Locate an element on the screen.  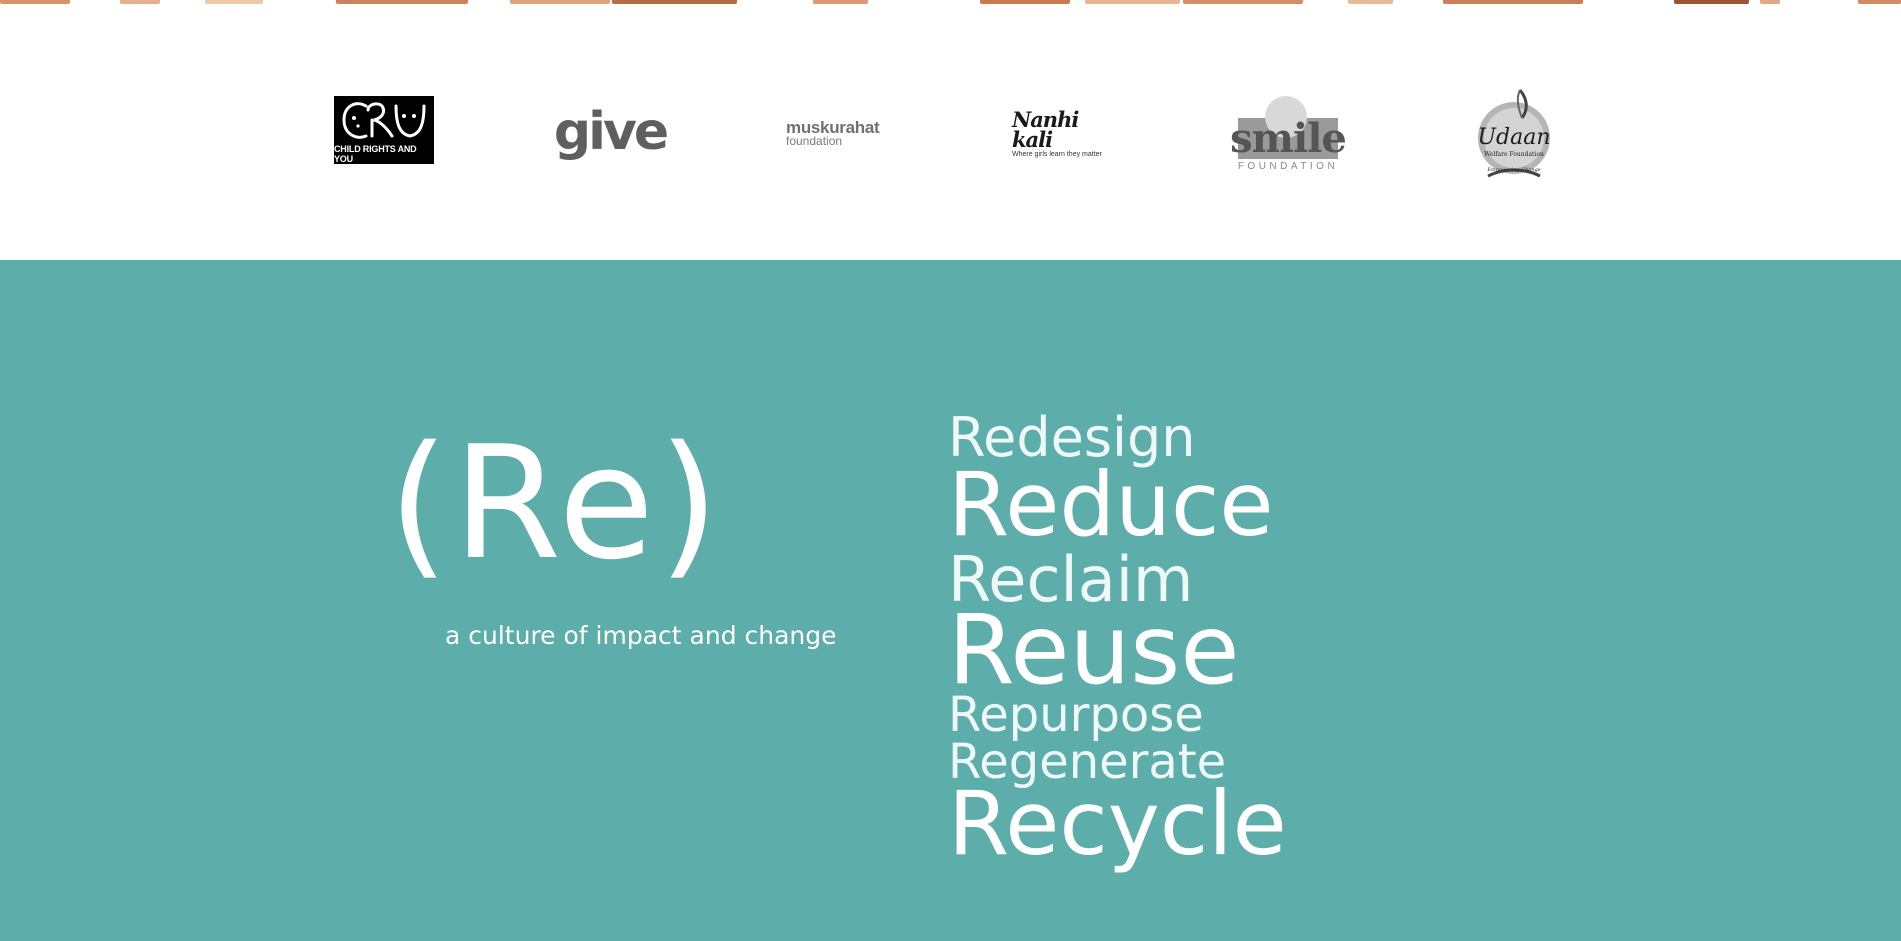
smile-mark: smile is located at coordinates (1288, 127).